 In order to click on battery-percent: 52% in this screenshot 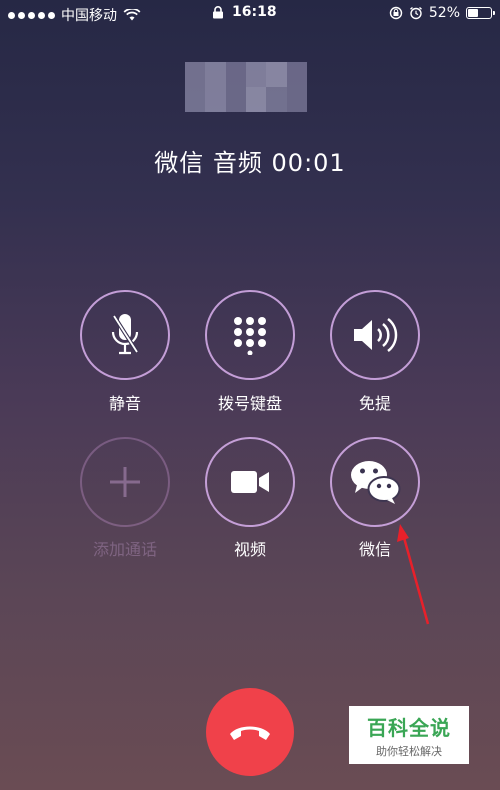, I will do `click(444, 13)`.